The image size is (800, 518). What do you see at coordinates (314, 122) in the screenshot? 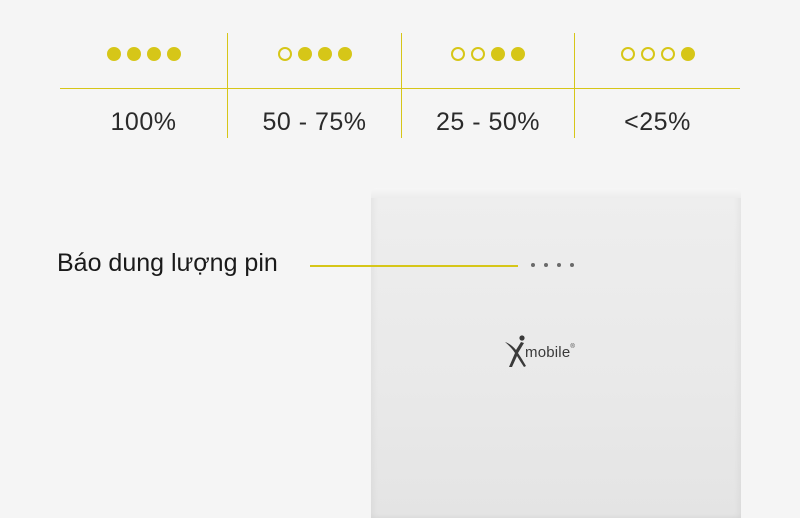
I see `level-label: 50 - 75%` at bounding box center [314, 122].